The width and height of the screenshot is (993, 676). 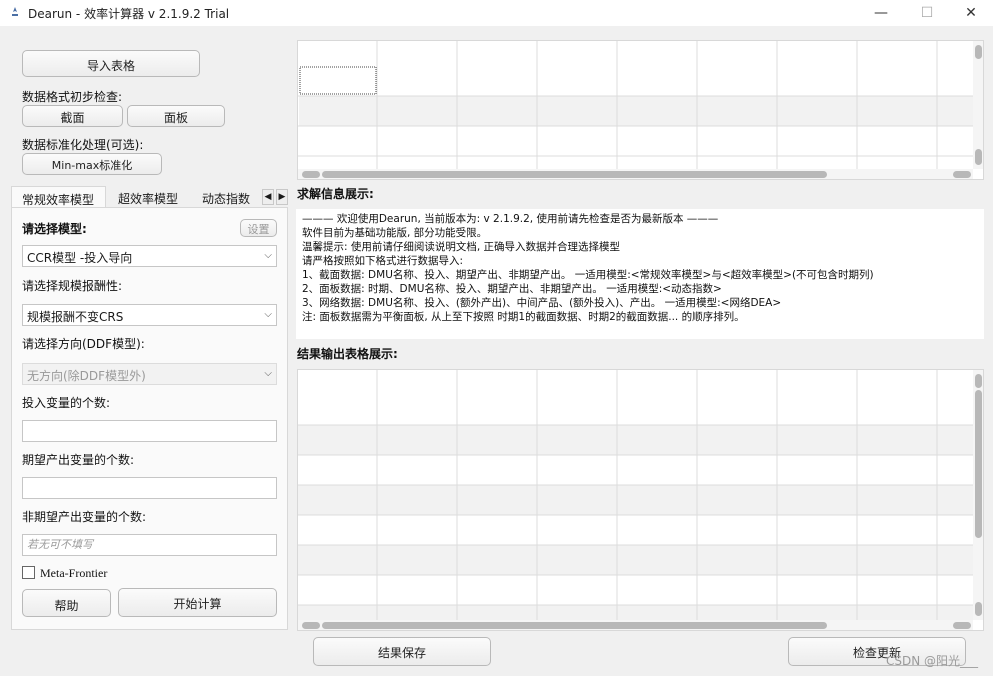 What do you see at coordinates (268, 197) in the screenshot?
I see `tab-scroll-left-icon: ◀` at bounding box center [268, 197].